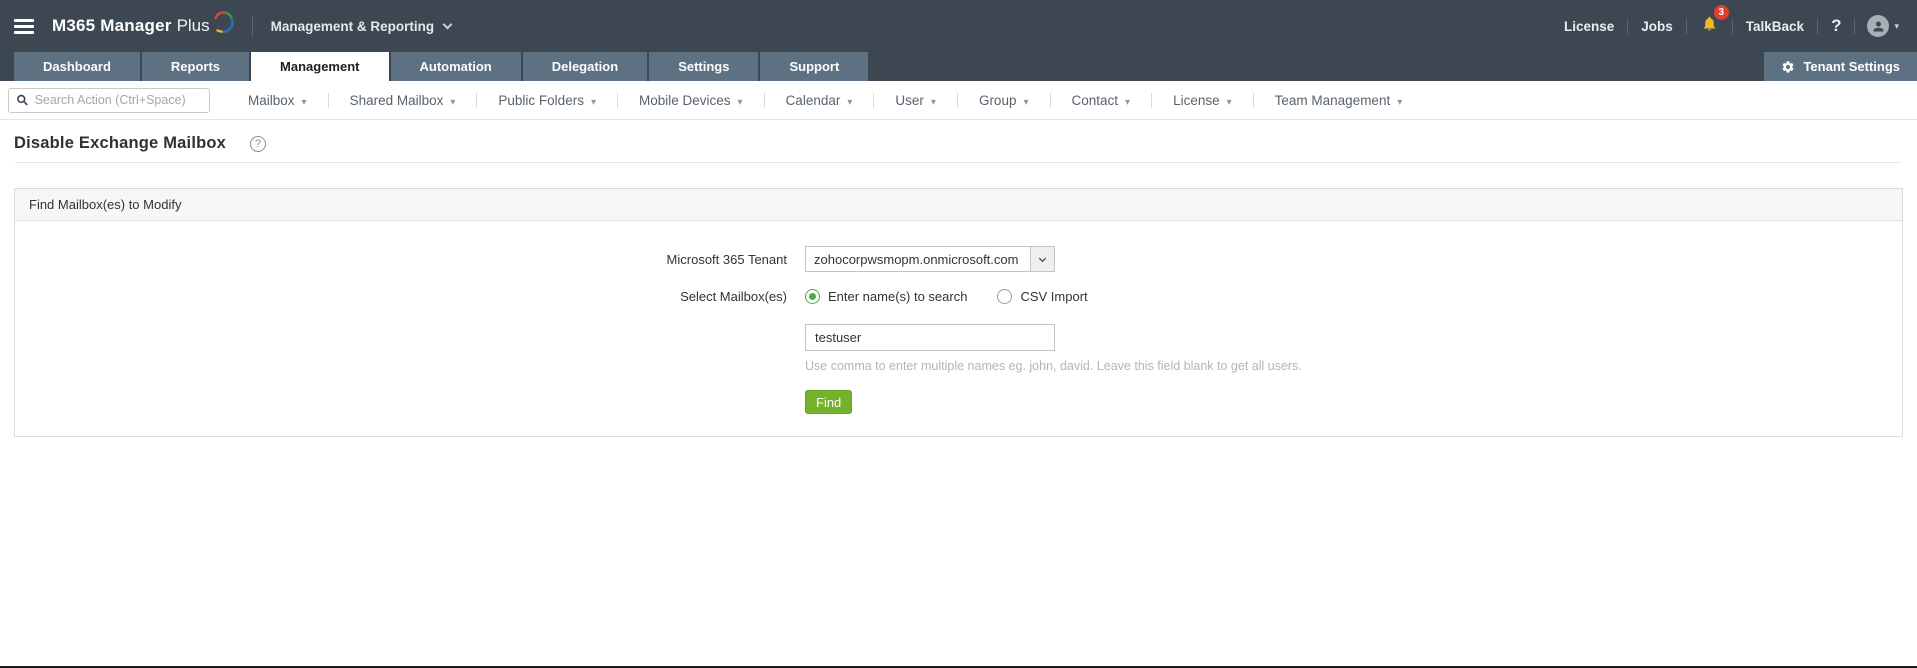  I want to click on menu-license: License, so click(1202, 100).